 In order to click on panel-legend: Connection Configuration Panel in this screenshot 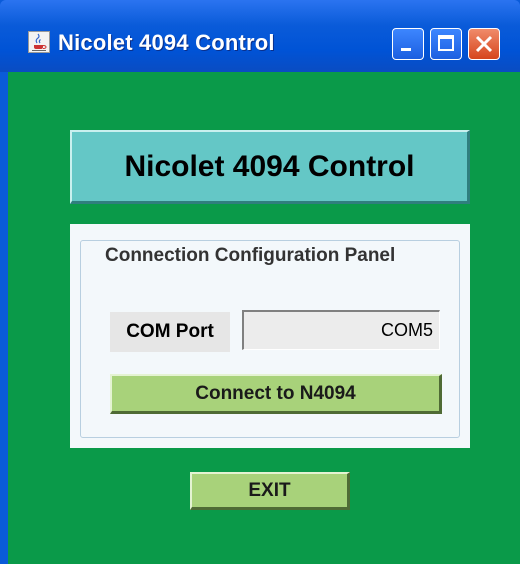, I will do `click(250, 256)`.